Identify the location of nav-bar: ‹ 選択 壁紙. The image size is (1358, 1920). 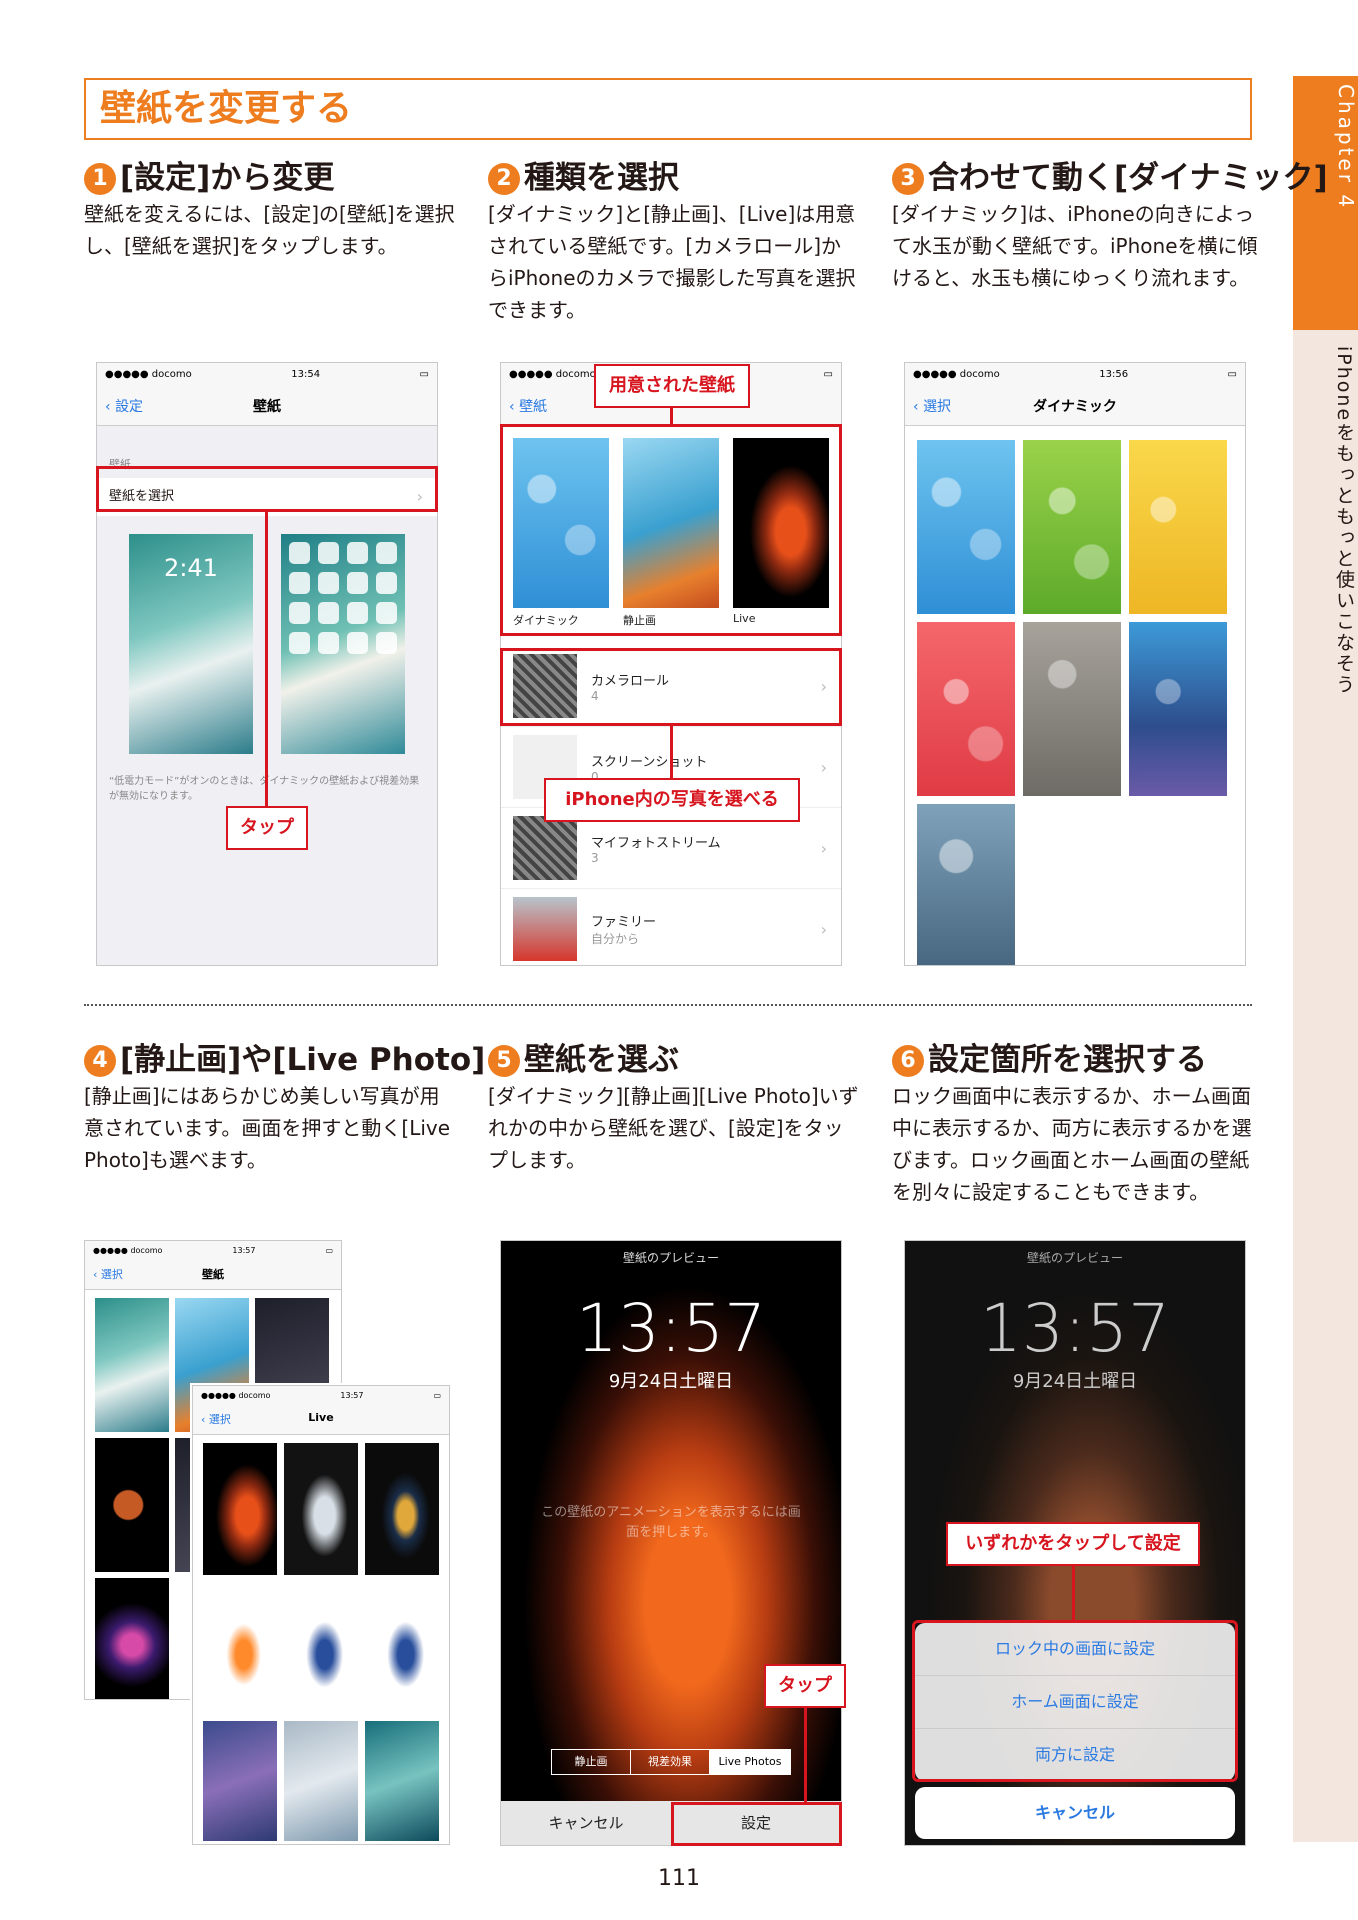
(213, 1274).